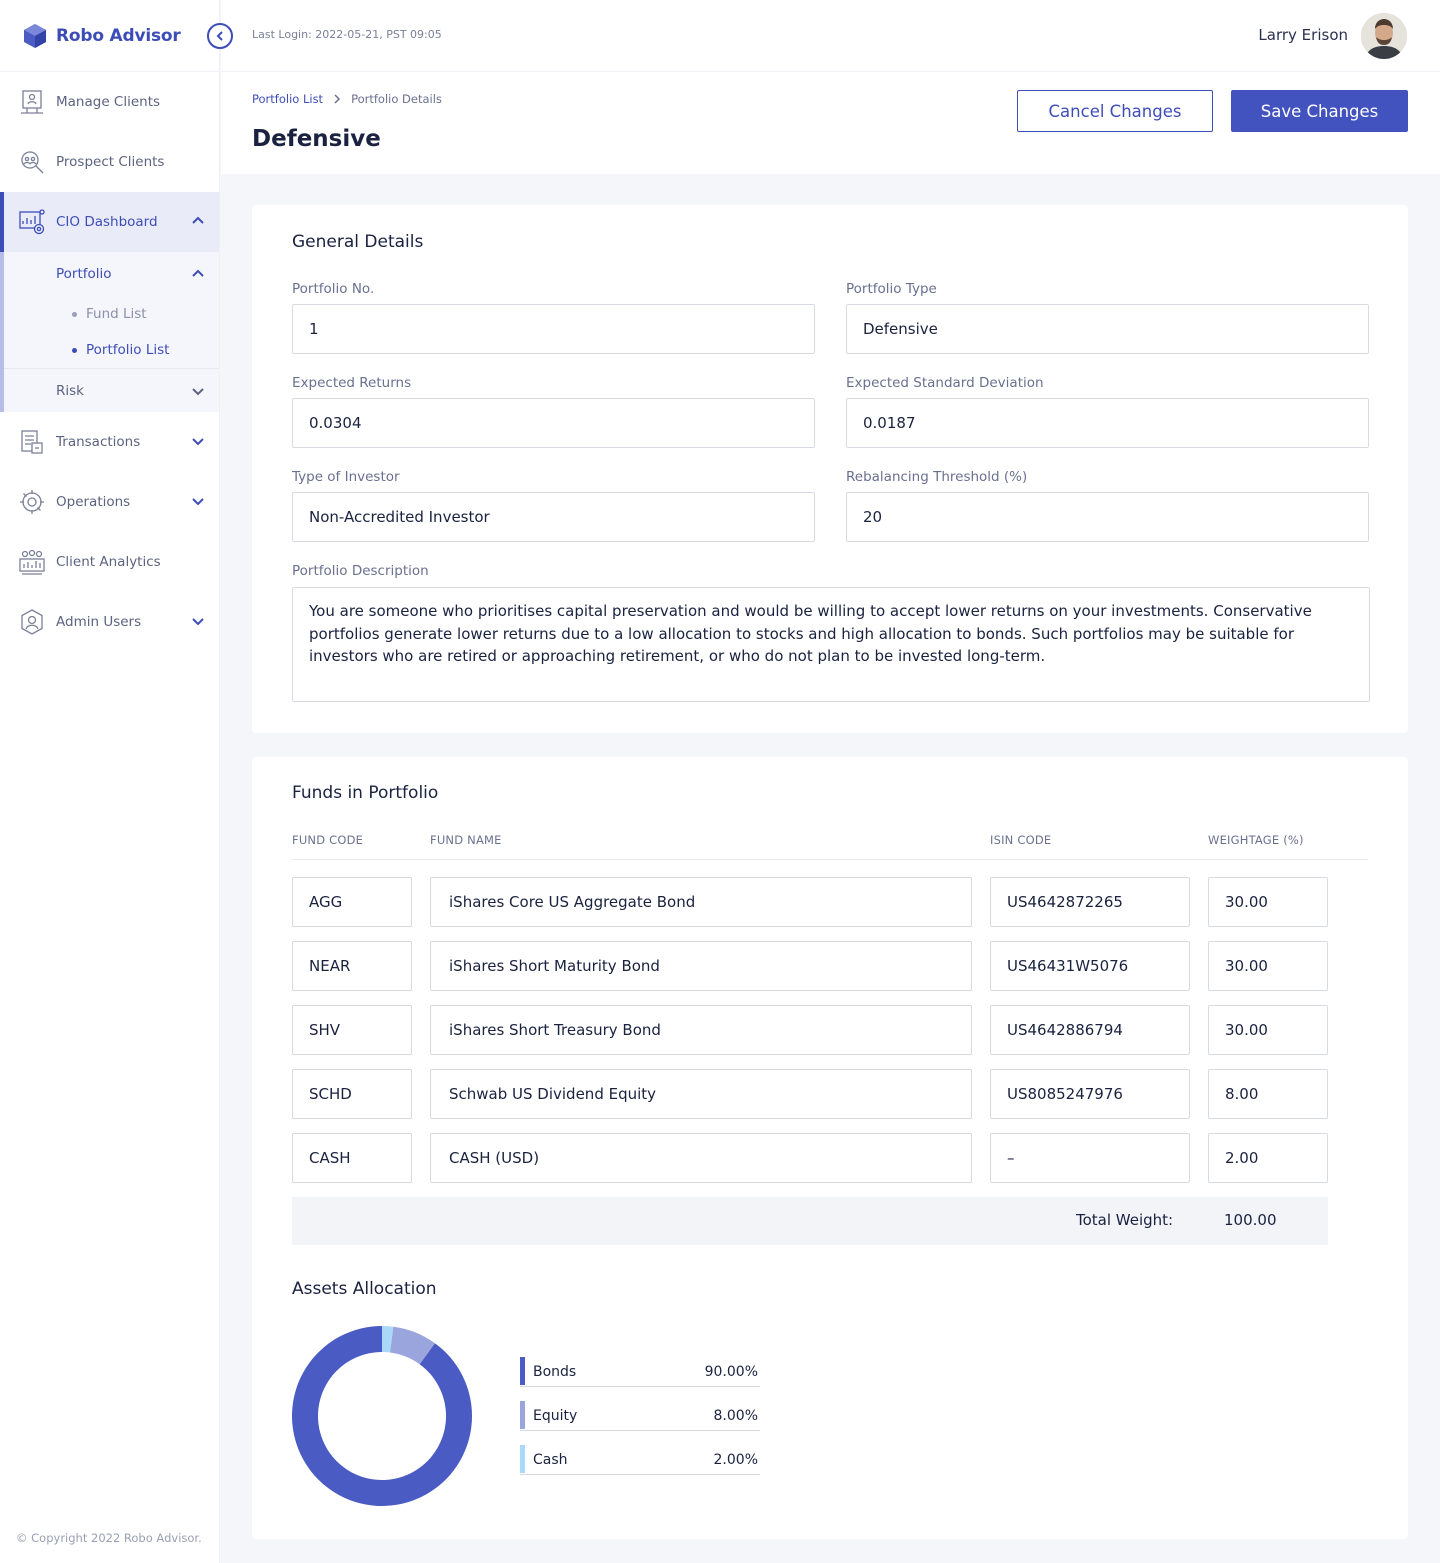 This screenshot has height=1563, width=1440. I want to click on avatar, so click(1384, 36).